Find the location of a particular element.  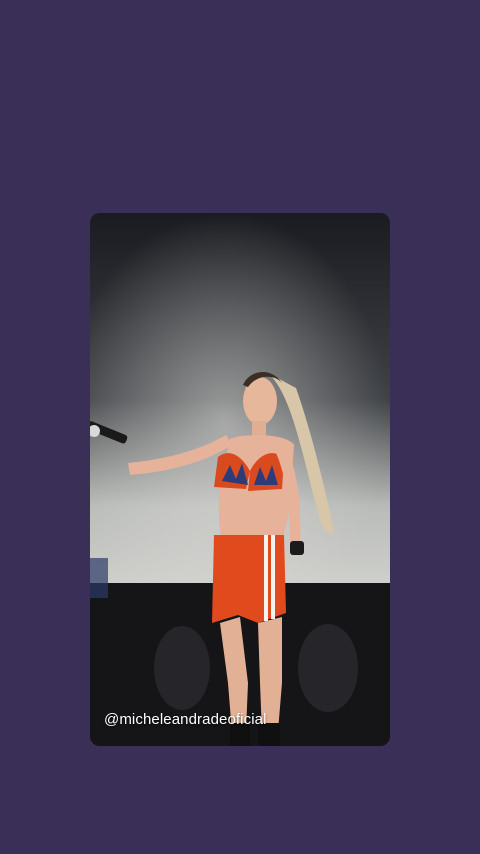

mention-tag: @micheleandradeoficial is located at coordinates (185, 719).